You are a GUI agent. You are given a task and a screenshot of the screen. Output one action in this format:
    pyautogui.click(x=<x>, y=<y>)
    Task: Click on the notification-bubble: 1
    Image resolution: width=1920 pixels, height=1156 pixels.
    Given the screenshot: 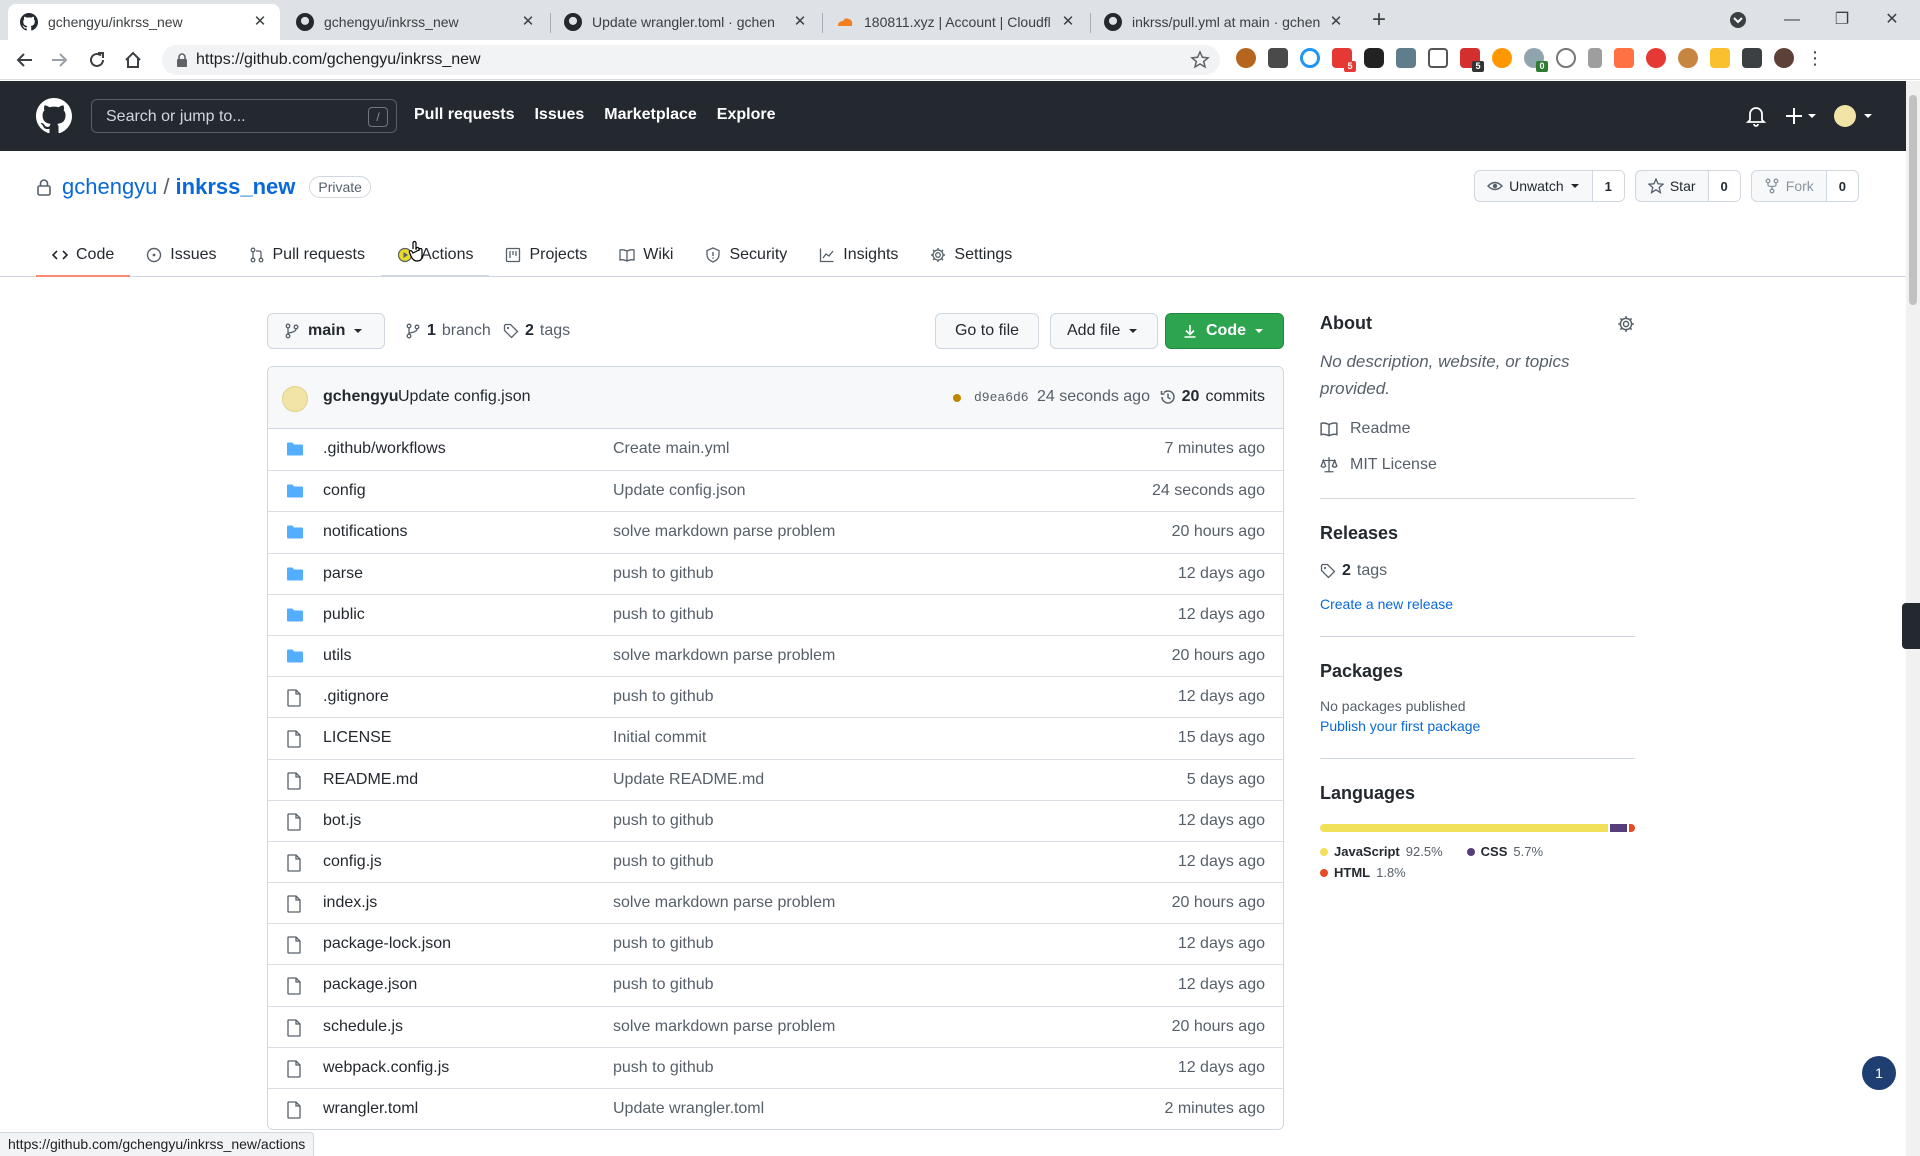 What is the action you would take?
    pyautogui.click(x=1879, y=1073)
    